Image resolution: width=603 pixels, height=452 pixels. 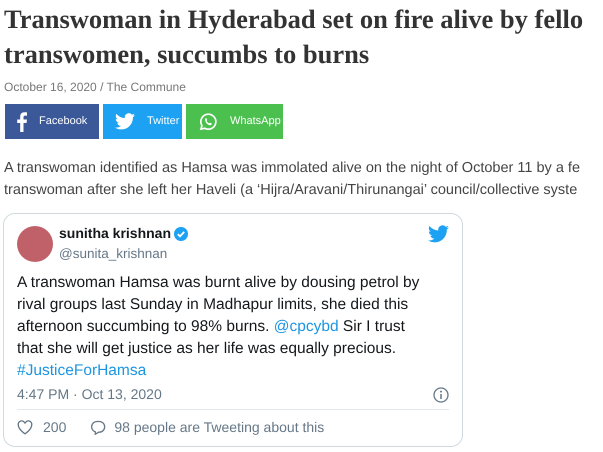 What do you see at coordinates (219, 427) in the screenshot?
I see `tweet-activity-link: 98 people are Tweeting about this` at bounding box center [219, 427].